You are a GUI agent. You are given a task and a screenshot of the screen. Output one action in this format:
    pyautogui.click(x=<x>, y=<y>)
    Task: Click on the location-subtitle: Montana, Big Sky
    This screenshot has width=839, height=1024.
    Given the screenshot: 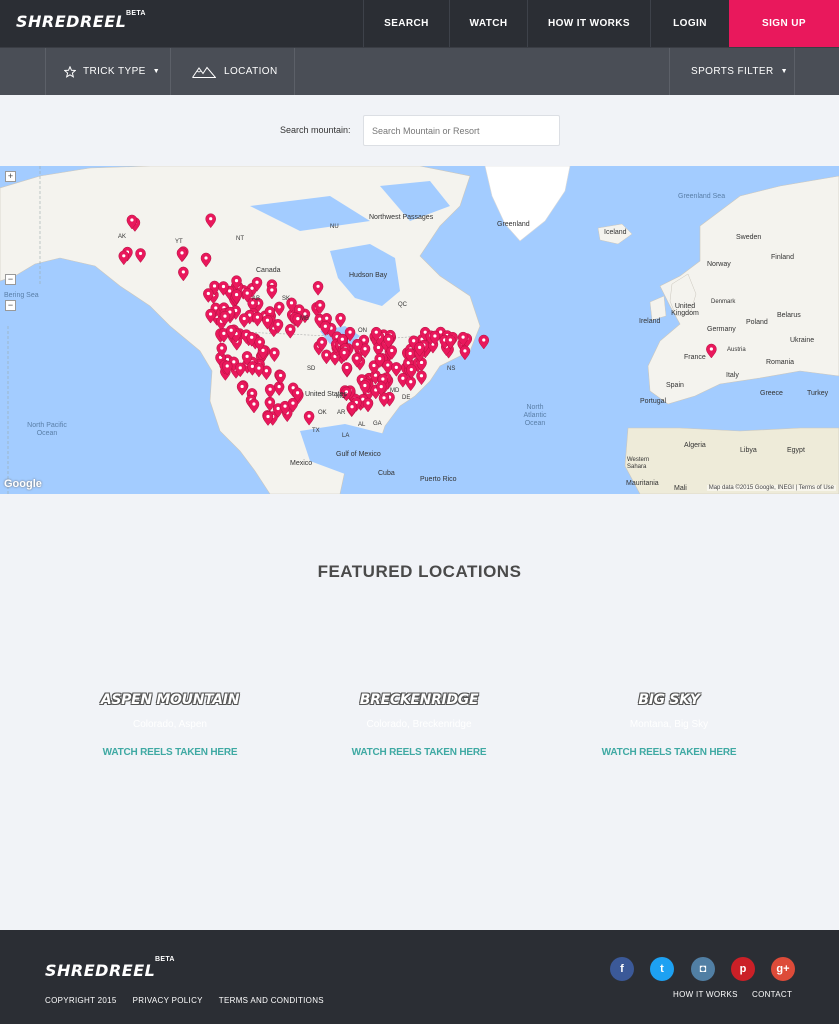 What is the action you would take?
    pyautogui.click(x=669, y=724)
    